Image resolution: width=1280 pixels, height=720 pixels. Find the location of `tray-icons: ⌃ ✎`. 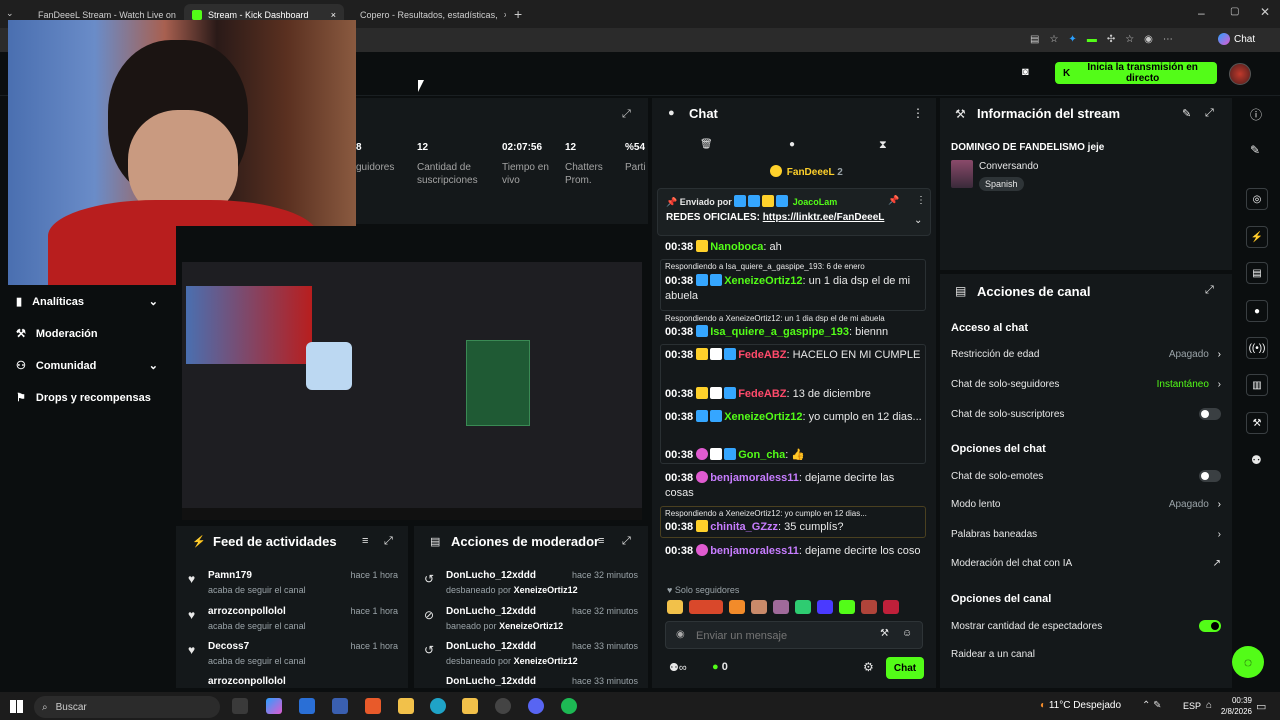

tray-icons: ⌃ ✎ is located at coordinates (1152, 705).